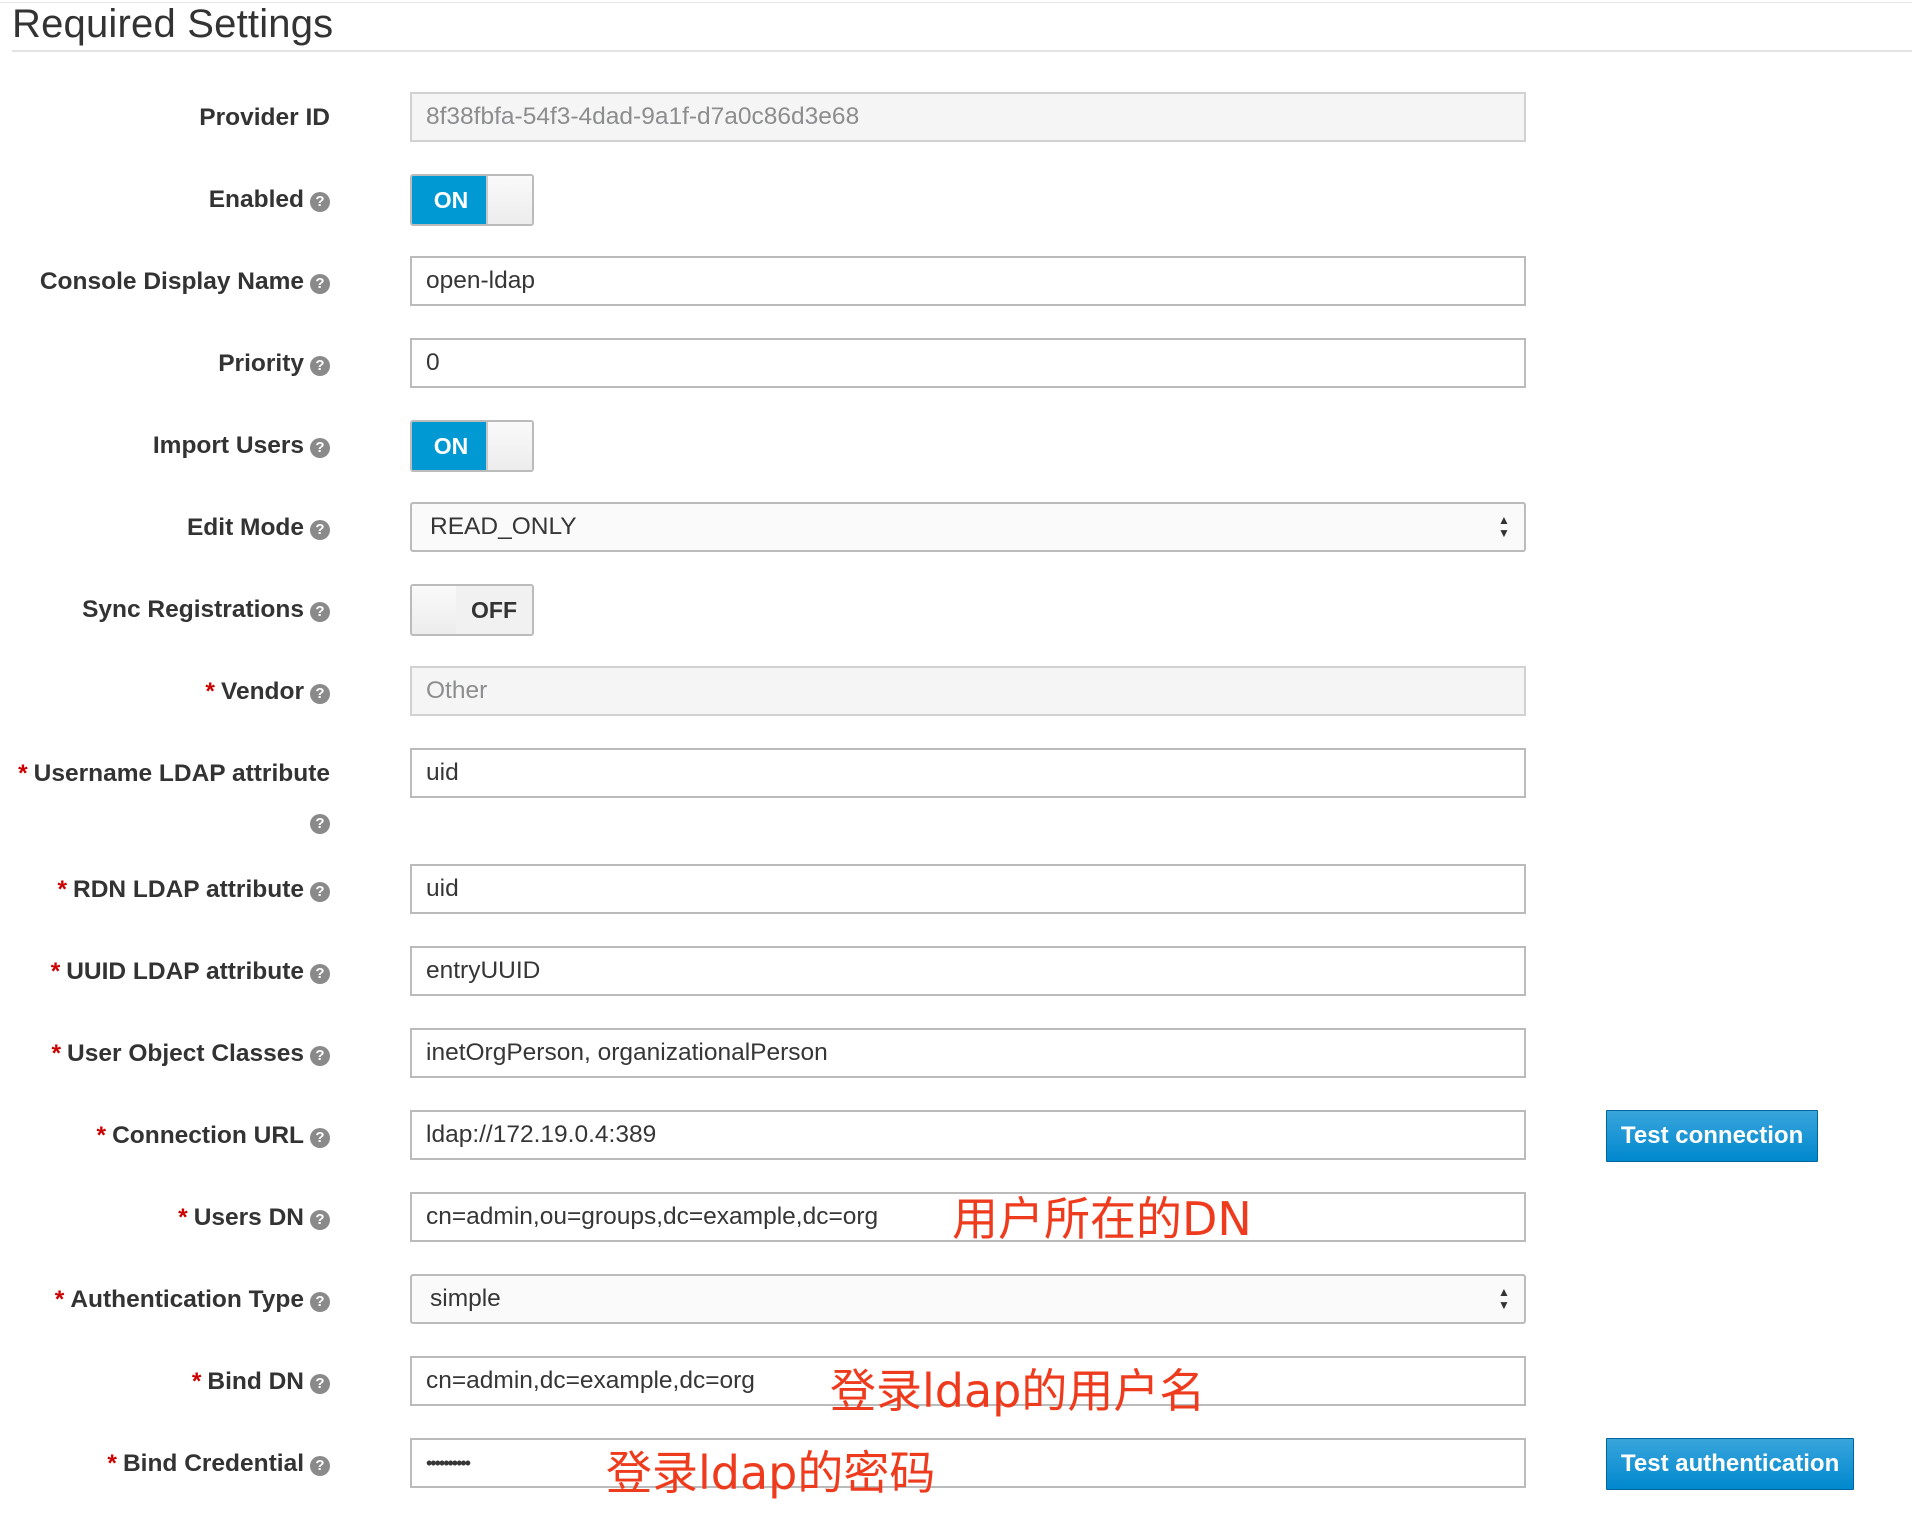 This screenshot has height=1520, width=1912. I want to click on edit-mode-select: READ_ONLY ▲ ▼, so click(968, 527).